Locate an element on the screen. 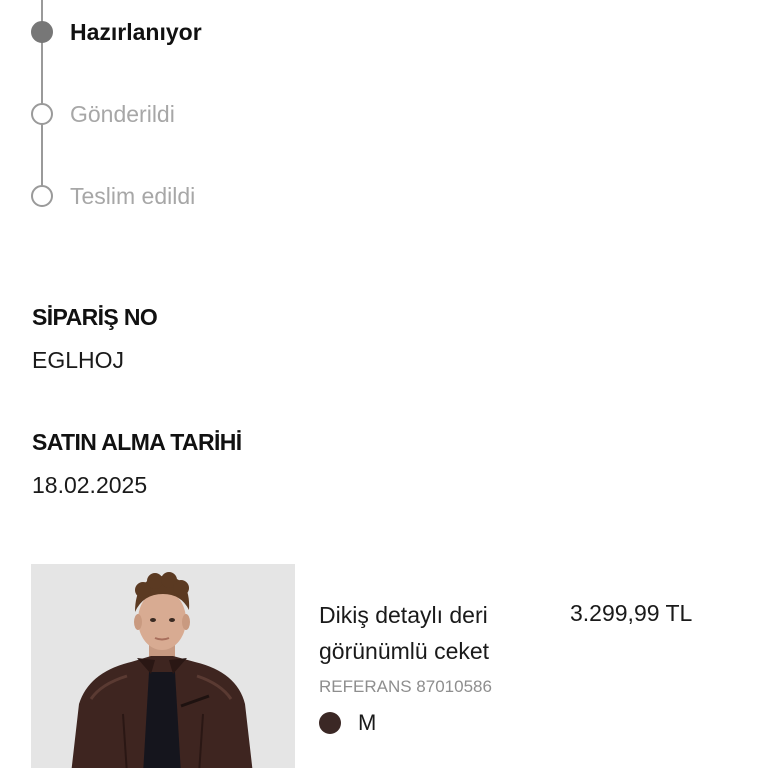  purchase-date-value: 18.02.2025 is located at coordinates (90, 485).